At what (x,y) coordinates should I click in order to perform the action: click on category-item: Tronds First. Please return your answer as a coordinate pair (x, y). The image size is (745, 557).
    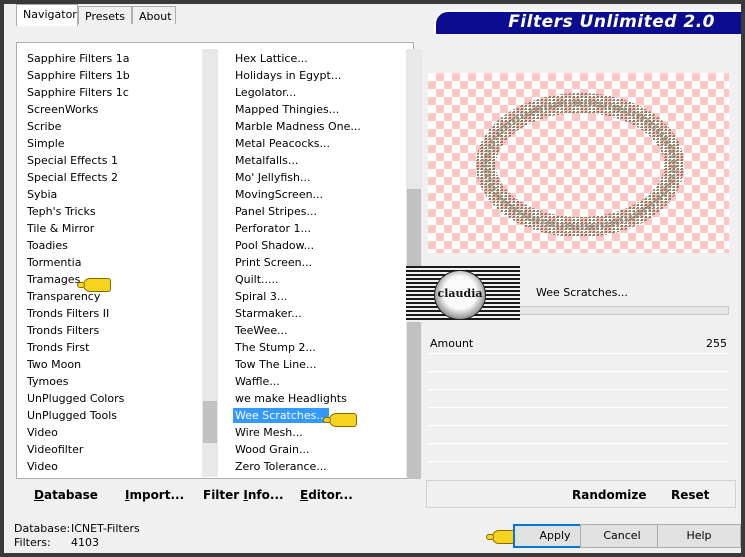
    Looking at the image, I should click on (58, 347).